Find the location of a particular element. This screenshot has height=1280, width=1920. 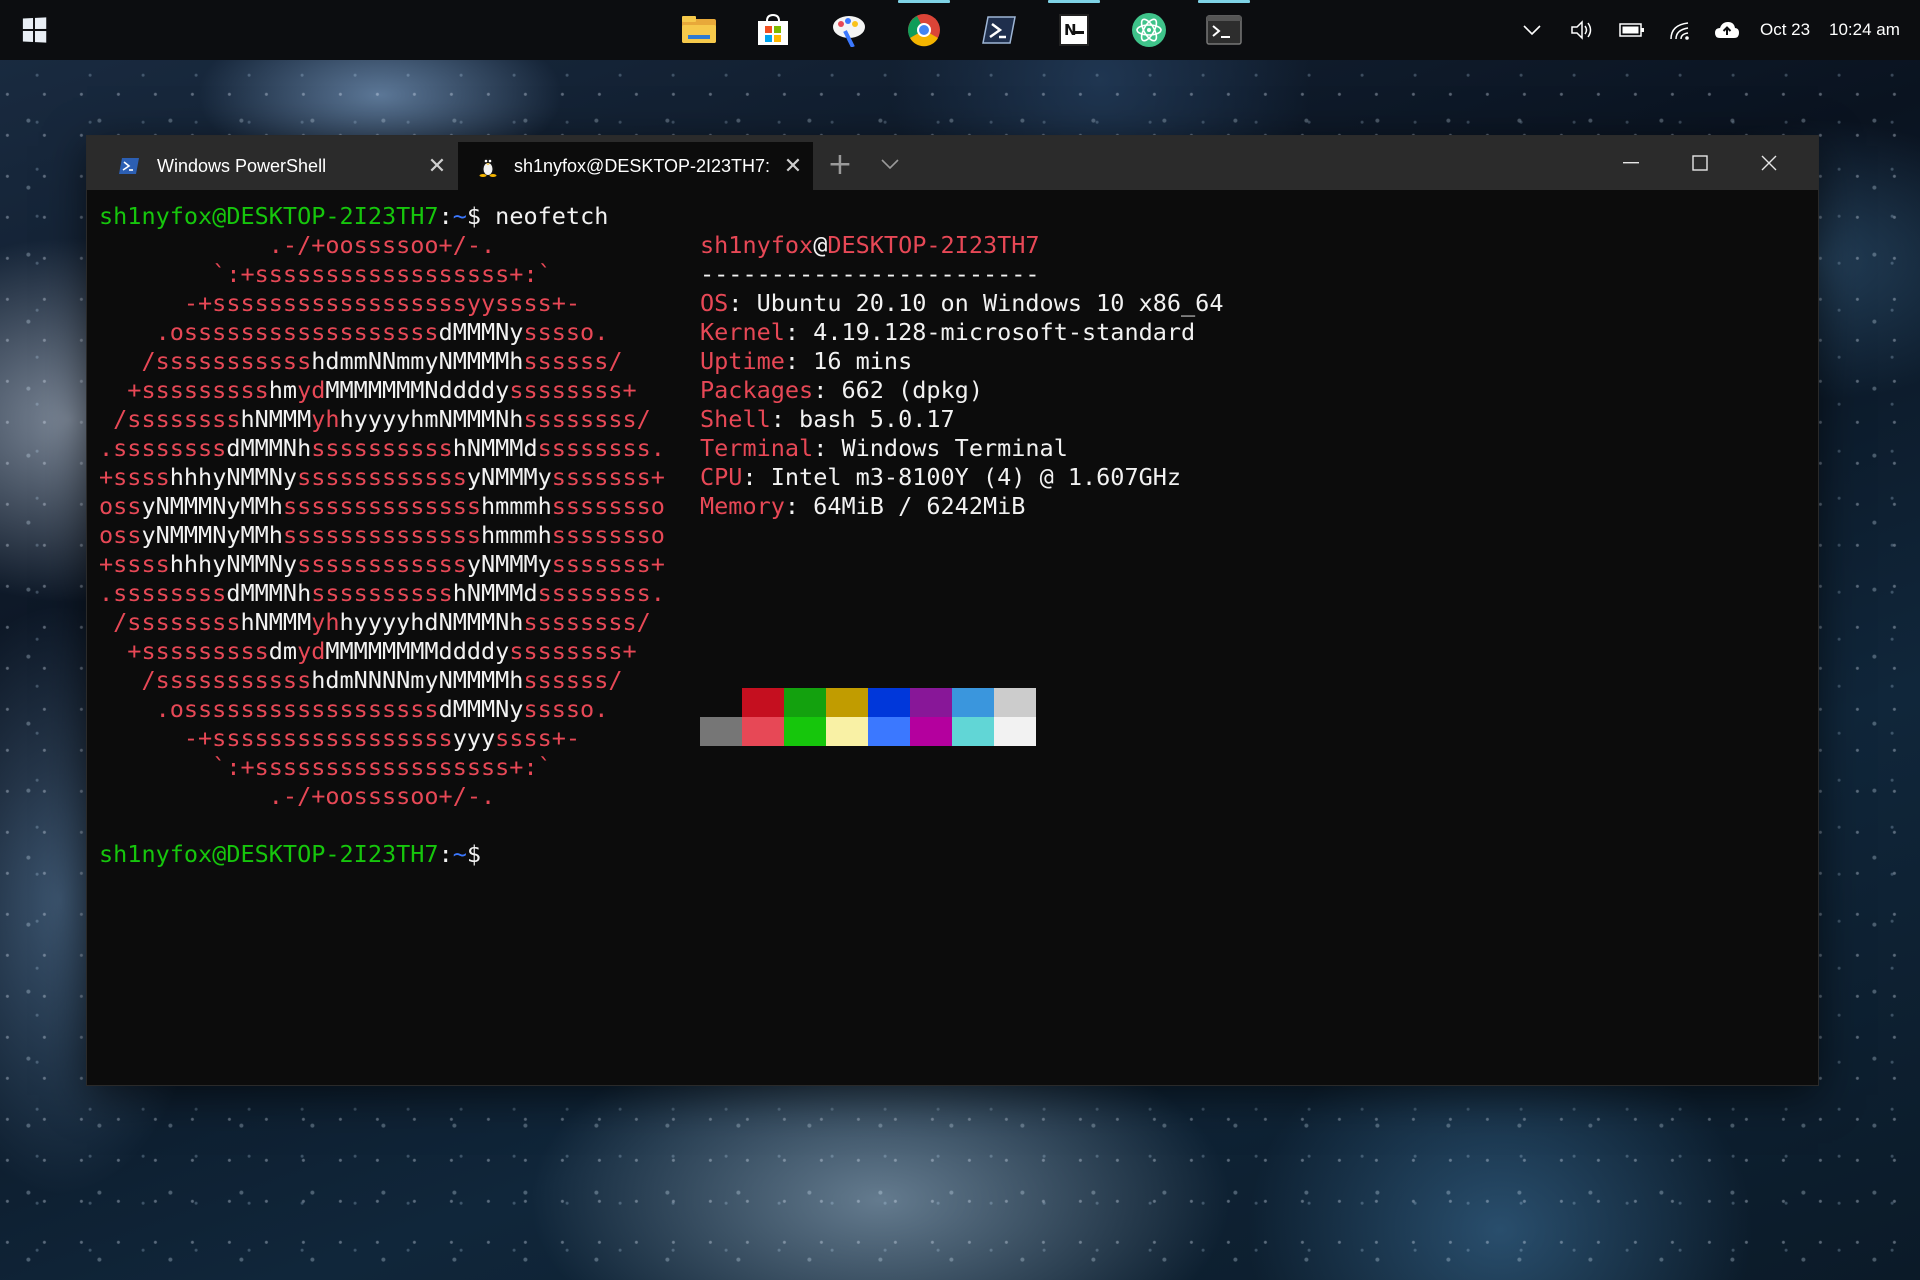

battery-icon is located at coordinates (1632, 30).